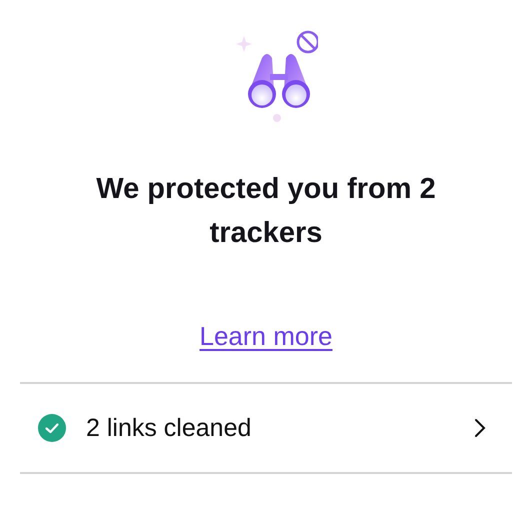 The height and width of the screenshot is (522, 528). What do you see at coordinates (52, 428) in the screenshot?
I see `check-icon` at bounding box center [52, 428].